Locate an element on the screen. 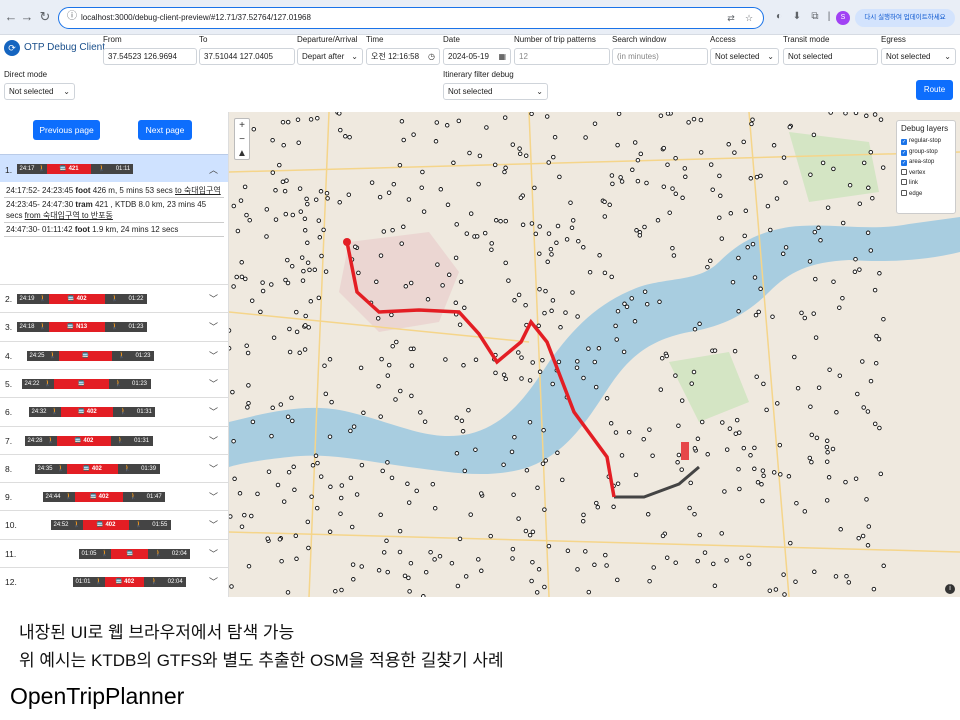 The width and height of the screenshot is (960, 720). chevron-down-icon: ﹀ is located at coordinates (213, 581).